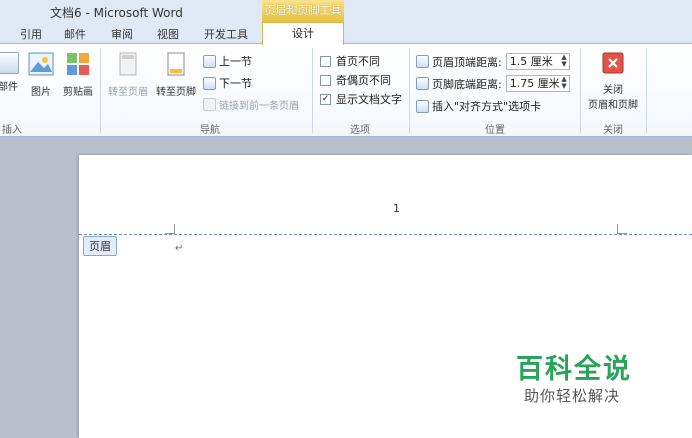 The height and width of the screenshot is (438, 692). What do you see at coordinates (12, 130) in the screenshot?
I see `group-label-insert: 插入` at bounding box center [12, 130].